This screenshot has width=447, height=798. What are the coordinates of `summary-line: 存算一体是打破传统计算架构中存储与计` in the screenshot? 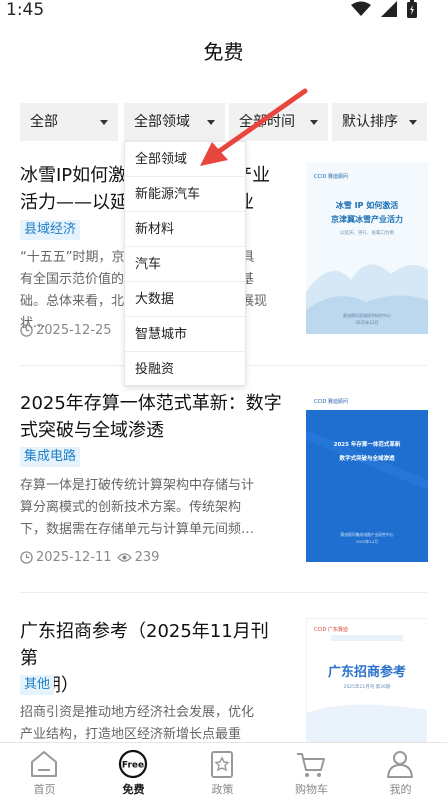 It's located at (137, 485).